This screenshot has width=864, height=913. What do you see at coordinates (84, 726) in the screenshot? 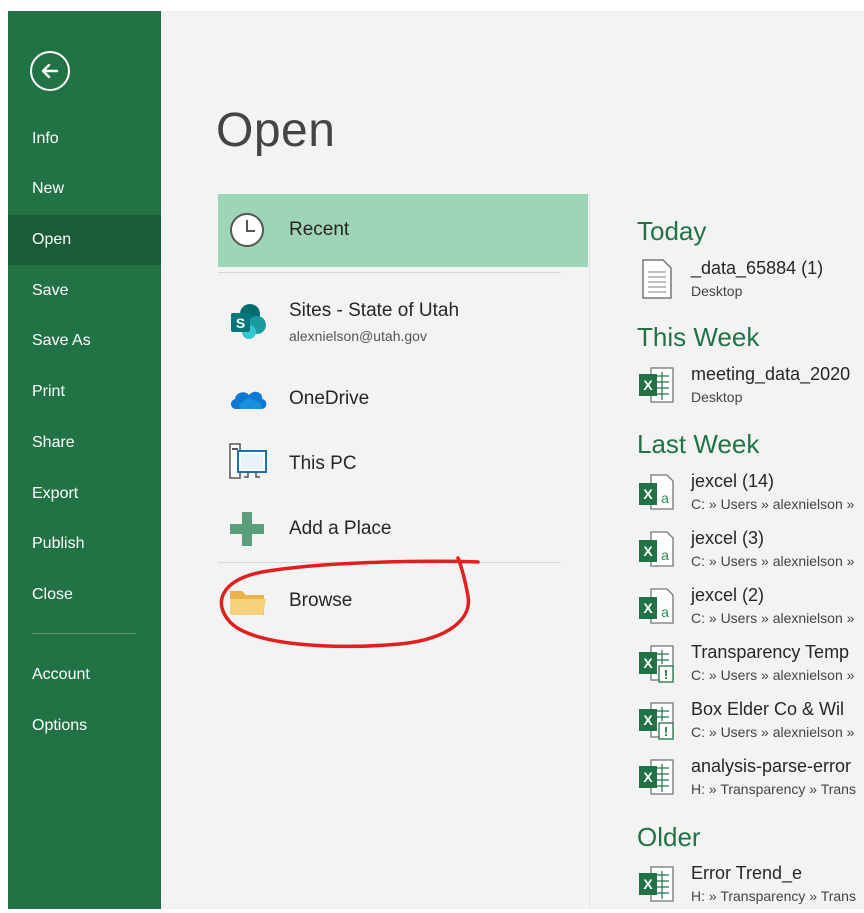
I see `nav-options: Options` at bounding box center [84, 726].